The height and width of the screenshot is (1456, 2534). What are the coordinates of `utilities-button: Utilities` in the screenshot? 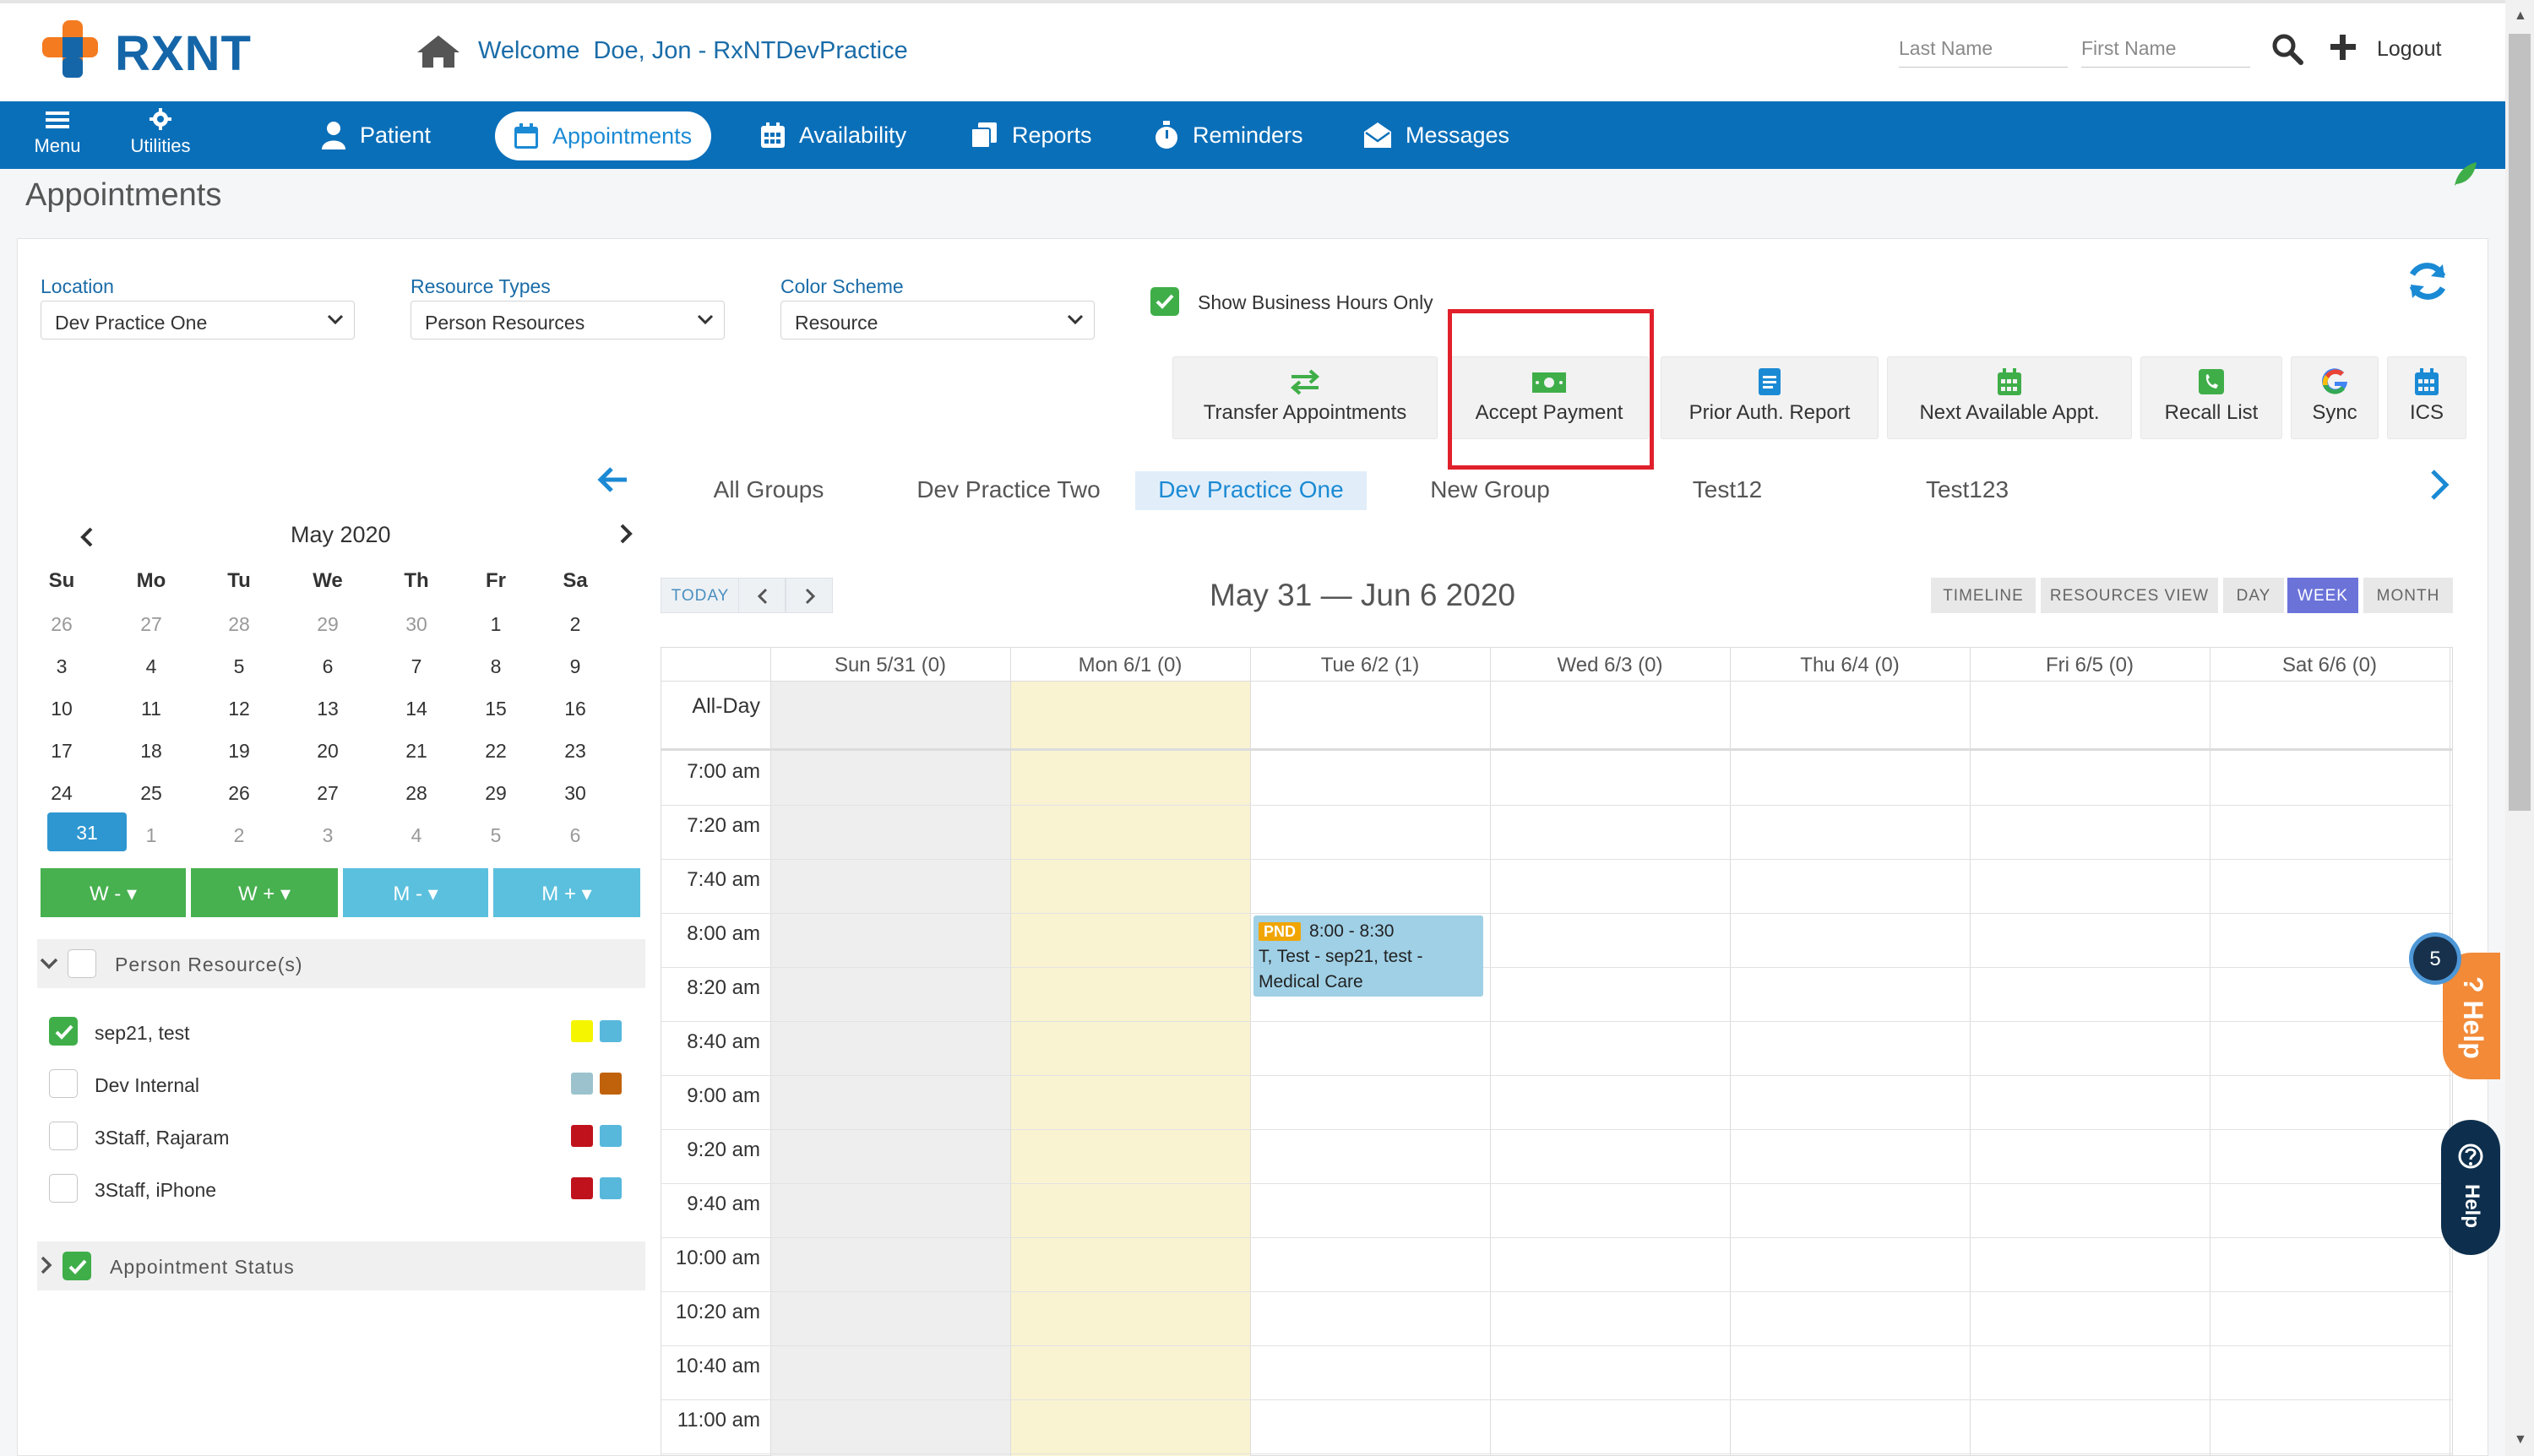 It's located at (160, 132).